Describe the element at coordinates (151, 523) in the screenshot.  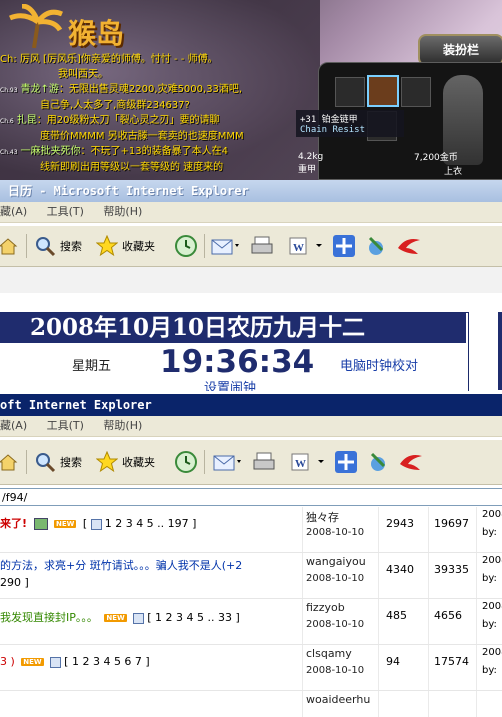
I see `thread-title: 来了! NEW [ 1 2 3 4 5 .. 197 ]` at that location.